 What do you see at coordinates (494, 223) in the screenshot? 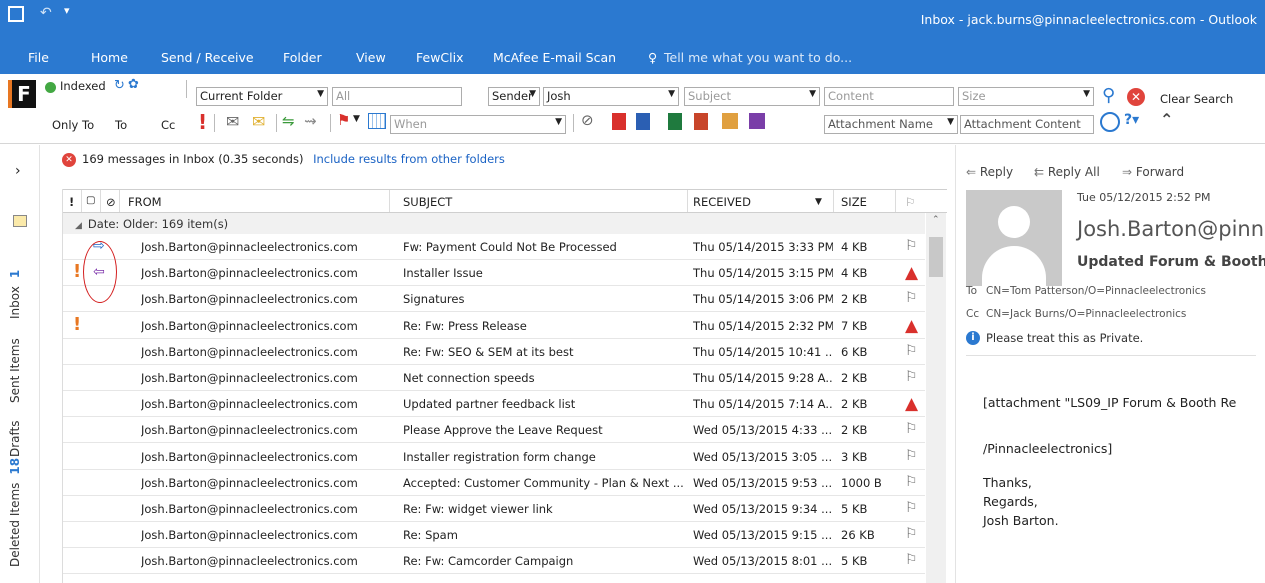
I see `group-header: ◢ Date: Older: 169 item(s)` at bounding box center [494, 223].